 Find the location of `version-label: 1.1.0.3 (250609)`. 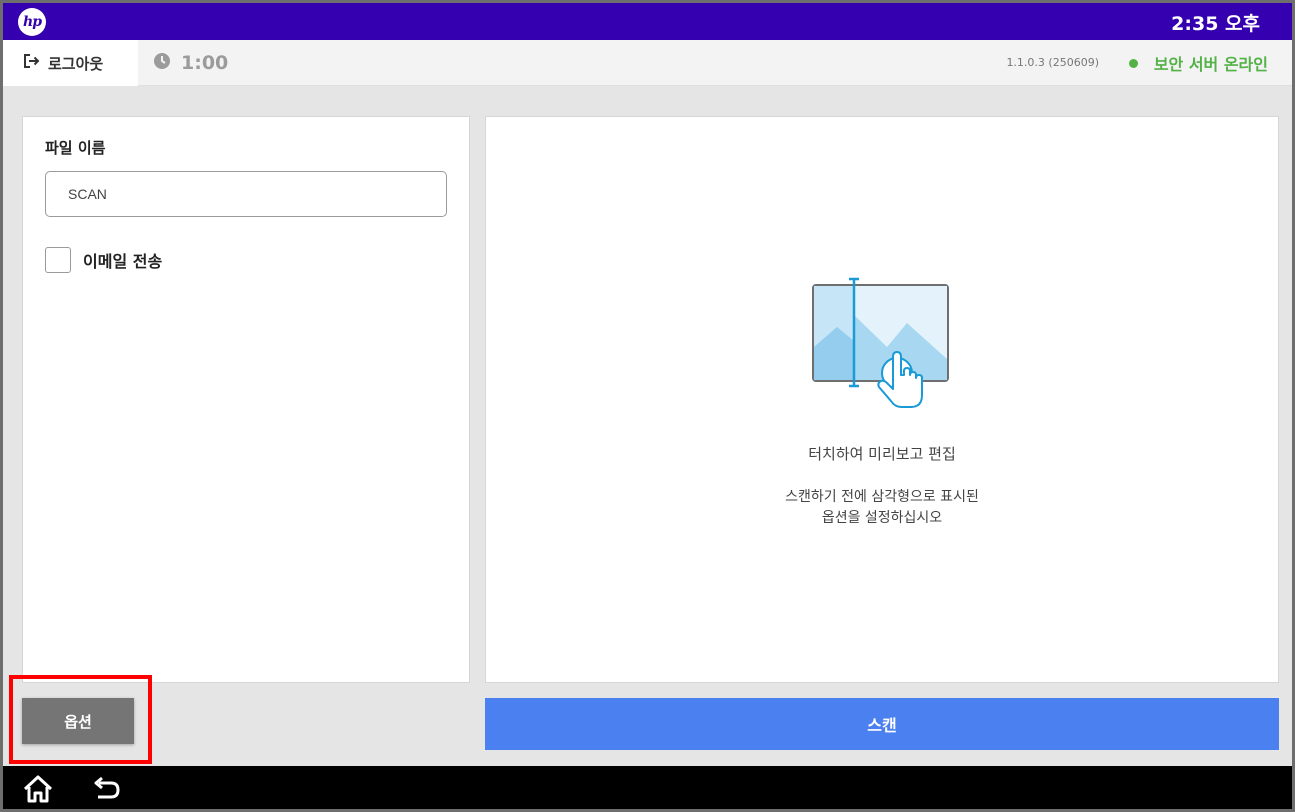

version-label: 1.1.0.3 (250609) is located at coordinates (1052, 62).